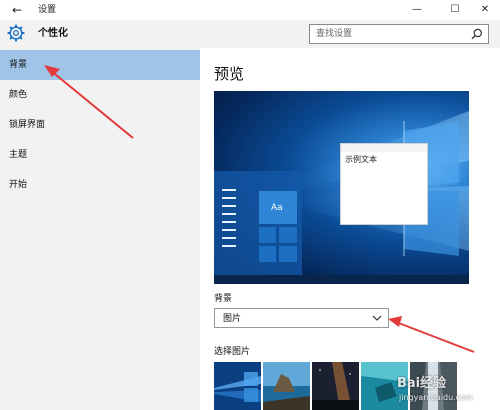  What do you see at coordinates (485, 10) in the screenshot?
I see `close-button: ✕` at bounding box center [485, 10].